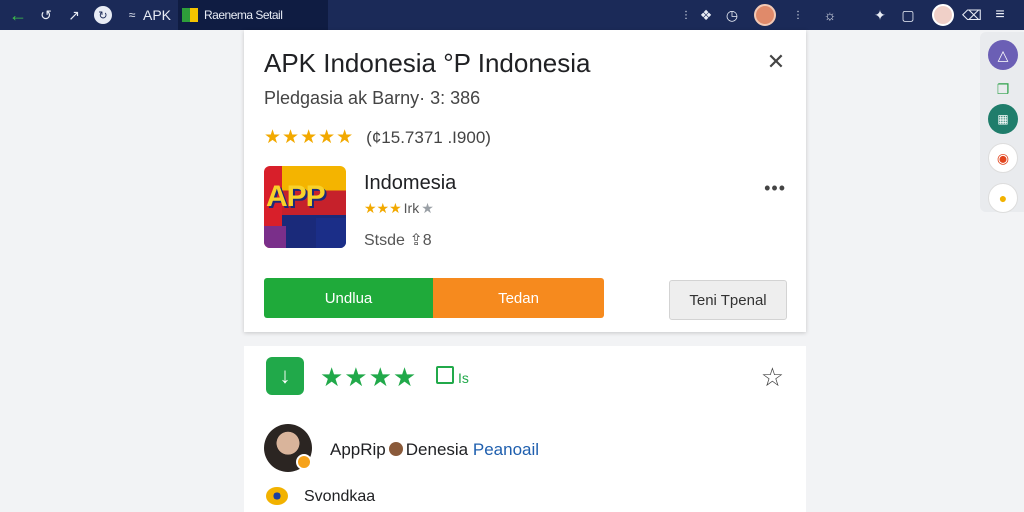 This screenshot has height=512, width=1024. I want to click on rating-count: (¢15.7371 .I900), so click(428, 137).